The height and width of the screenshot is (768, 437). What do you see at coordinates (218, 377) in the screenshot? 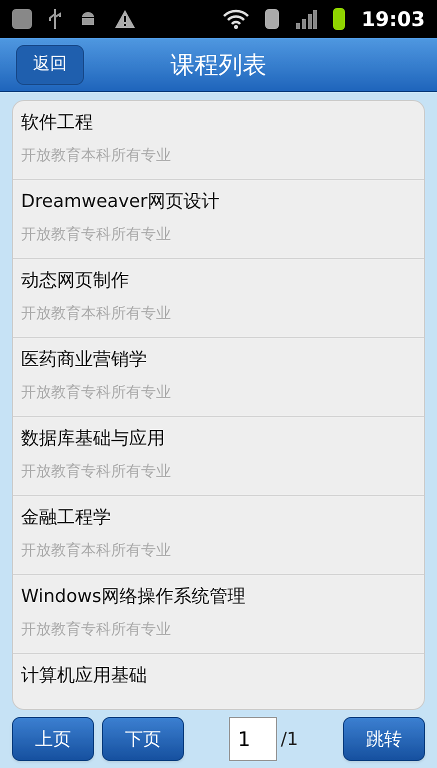
I see `course-item: 医药商业营销学 开放教育专科所有专业` at bounding box center [218, 377].